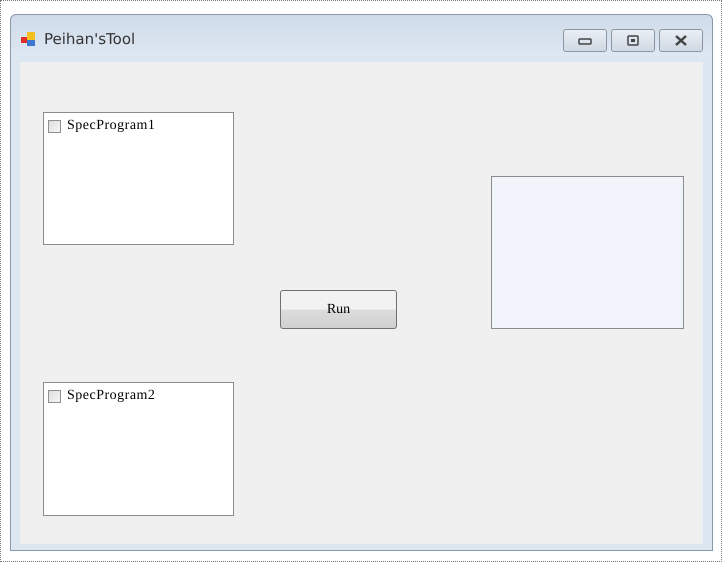 This screenshot has height=562, width=722. I want to click on minimize-button, so click(585, 40).